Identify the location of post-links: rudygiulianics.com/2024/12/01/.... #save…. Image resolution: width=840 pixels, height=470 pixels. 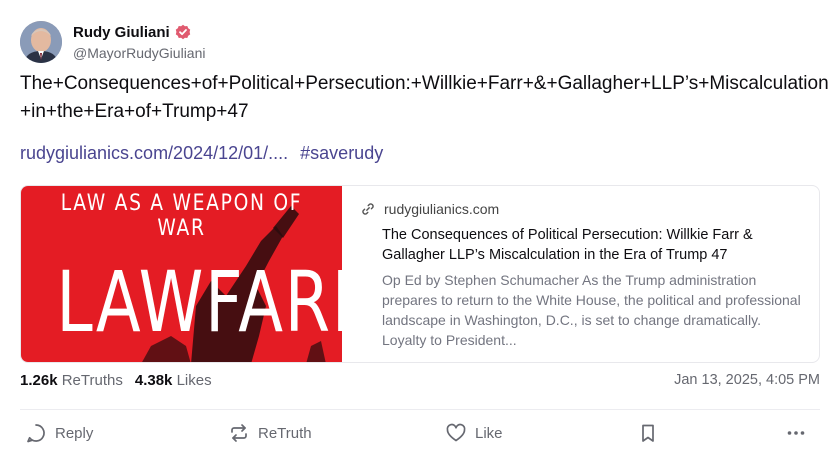
(201, 153).